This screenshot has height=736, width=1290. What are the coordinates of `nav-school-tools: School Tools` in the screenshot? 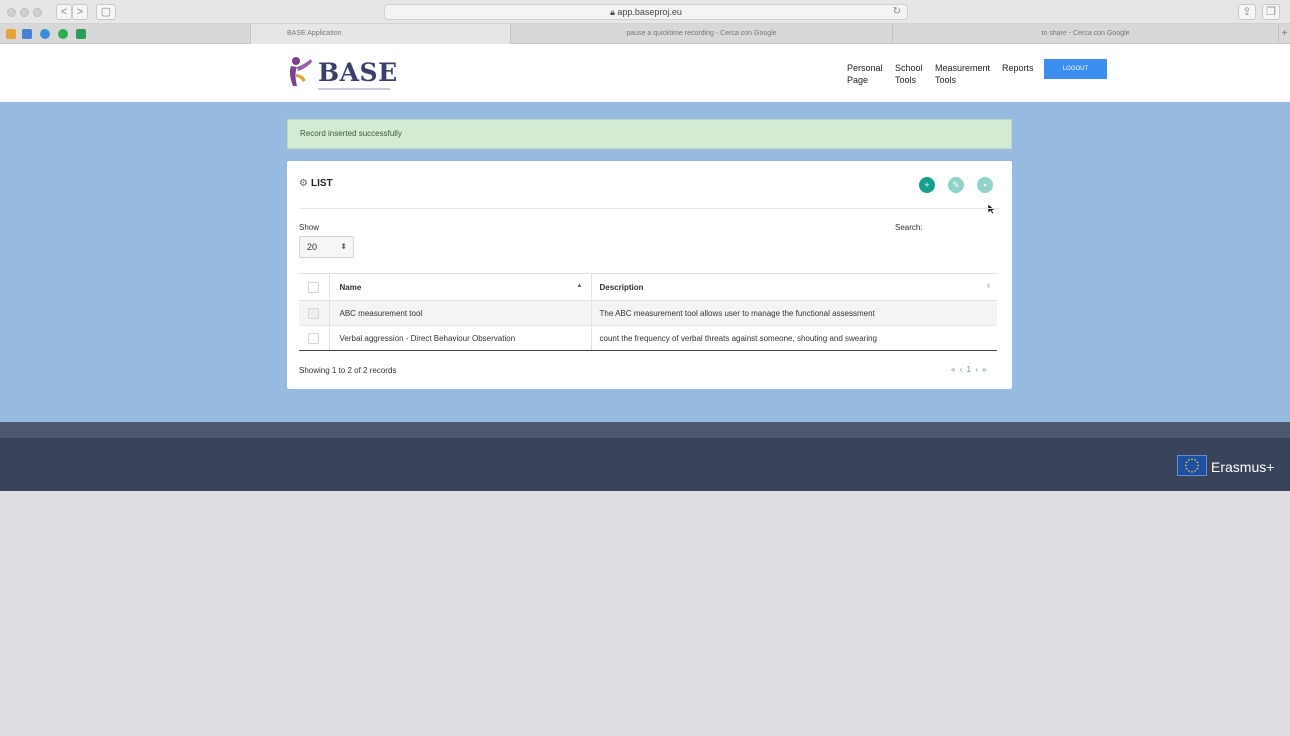 It's located at (909, 74).